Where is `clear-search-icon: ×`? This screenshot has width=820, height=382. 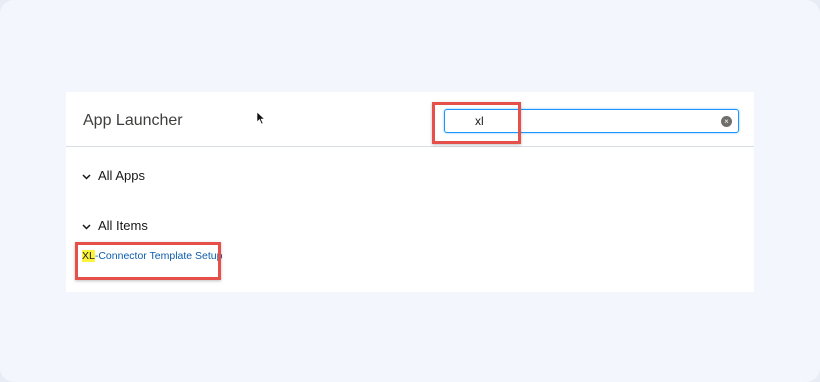
clear-search-icon: × is located at coordinates (726, 121).